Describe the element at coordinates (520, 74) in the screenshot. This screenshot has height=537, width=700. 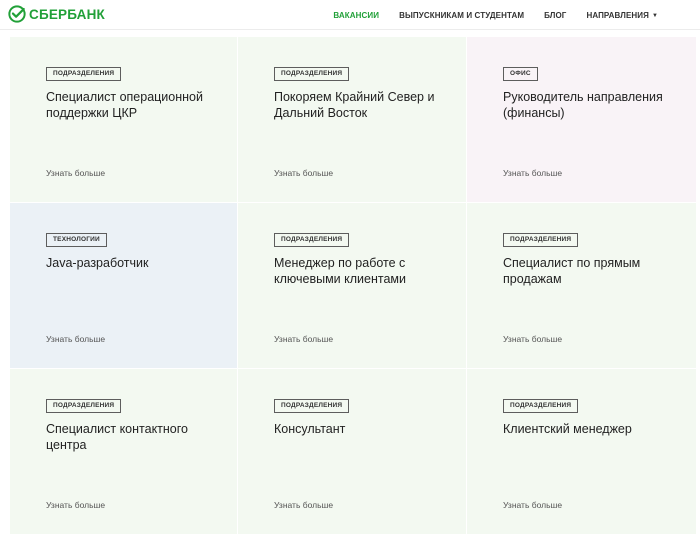
I see `category-tag: ОФИС` at that location.